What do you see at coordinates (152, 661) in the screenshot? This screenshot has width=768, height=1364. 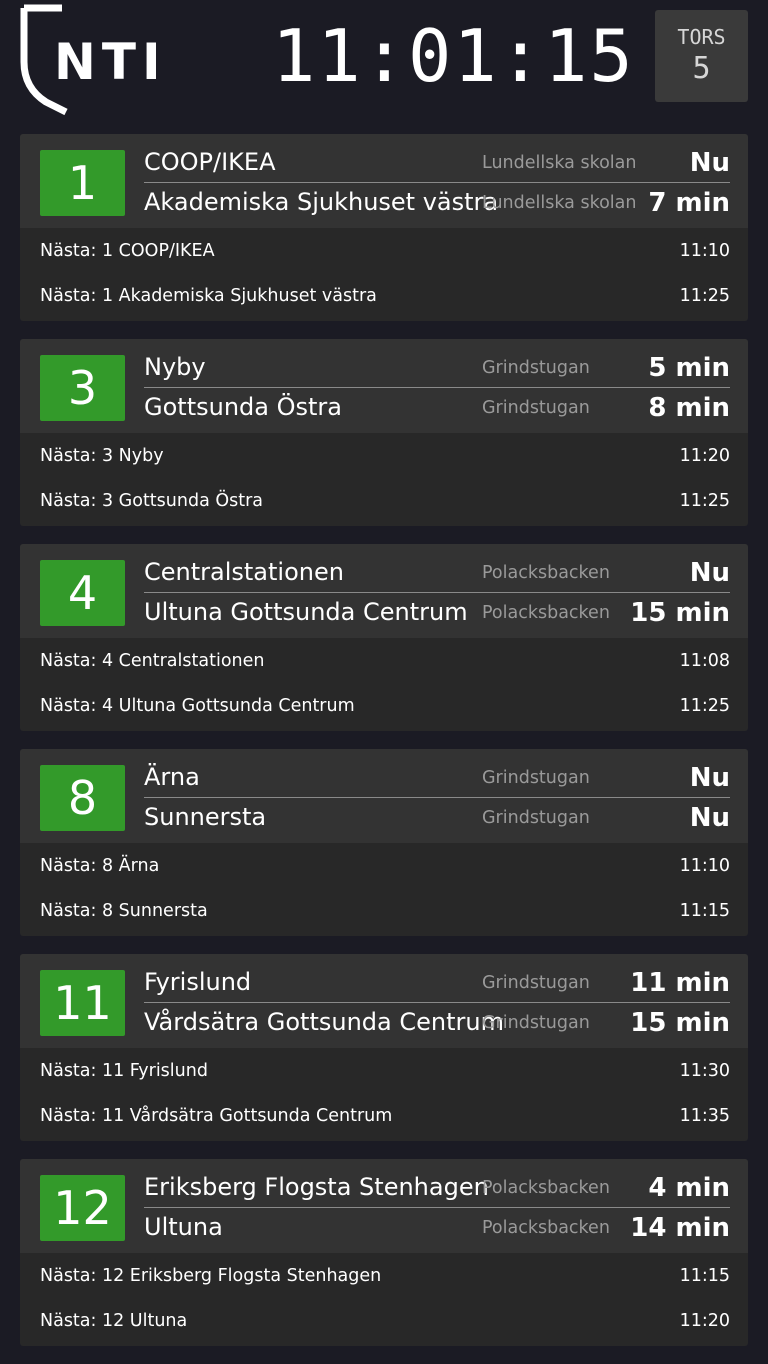 I see `next-departure-text: Nästa: 4 Centralstationen` at bounding box center [152, 661].